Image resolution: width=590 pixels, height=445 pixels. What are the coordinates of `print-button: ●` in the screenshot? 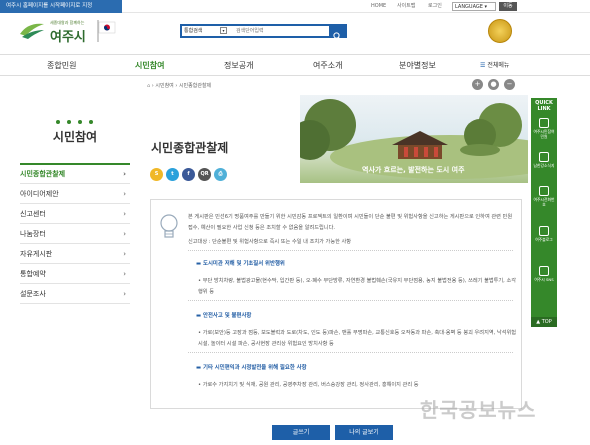 It's located at (493, 84).